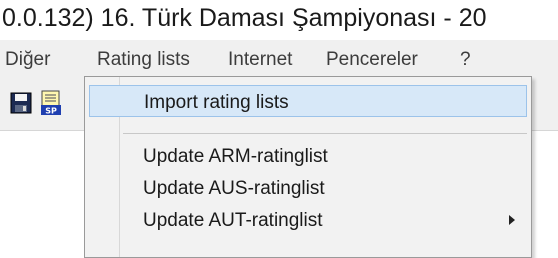 The width and height of the screenshot is (558, 258). Describe the element at coordinates (234, 188) in the screenshot. I see `menu-item-label: Update AUS-ratinglist` at that location.